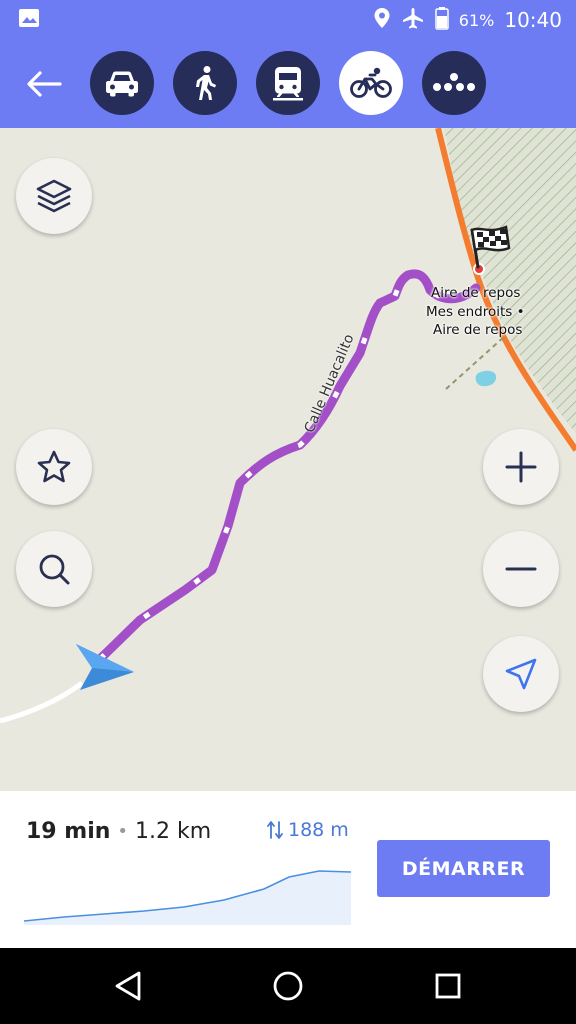 The image size is (576, 1024). I want to click on route-duration: 19 min, so click(68, 831).